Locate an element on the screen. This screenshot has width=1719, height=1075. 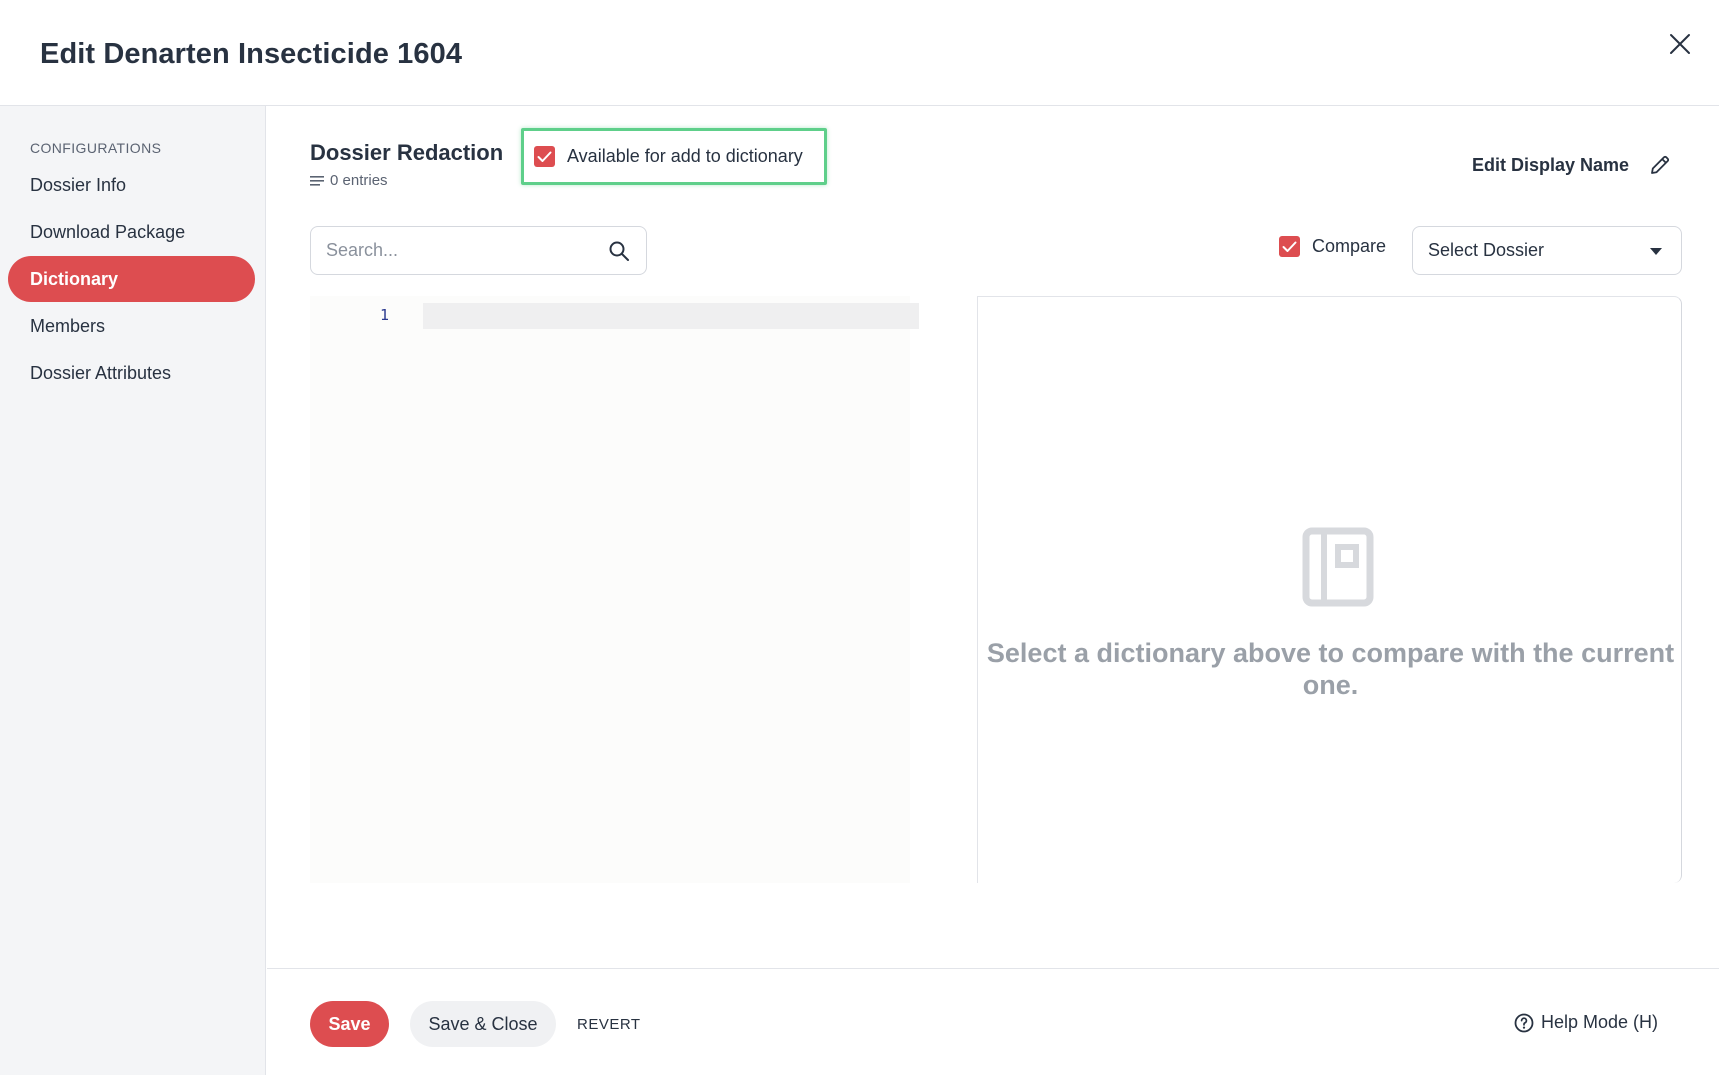
entries-label: 0 entries is located at coordinates (359, 180).